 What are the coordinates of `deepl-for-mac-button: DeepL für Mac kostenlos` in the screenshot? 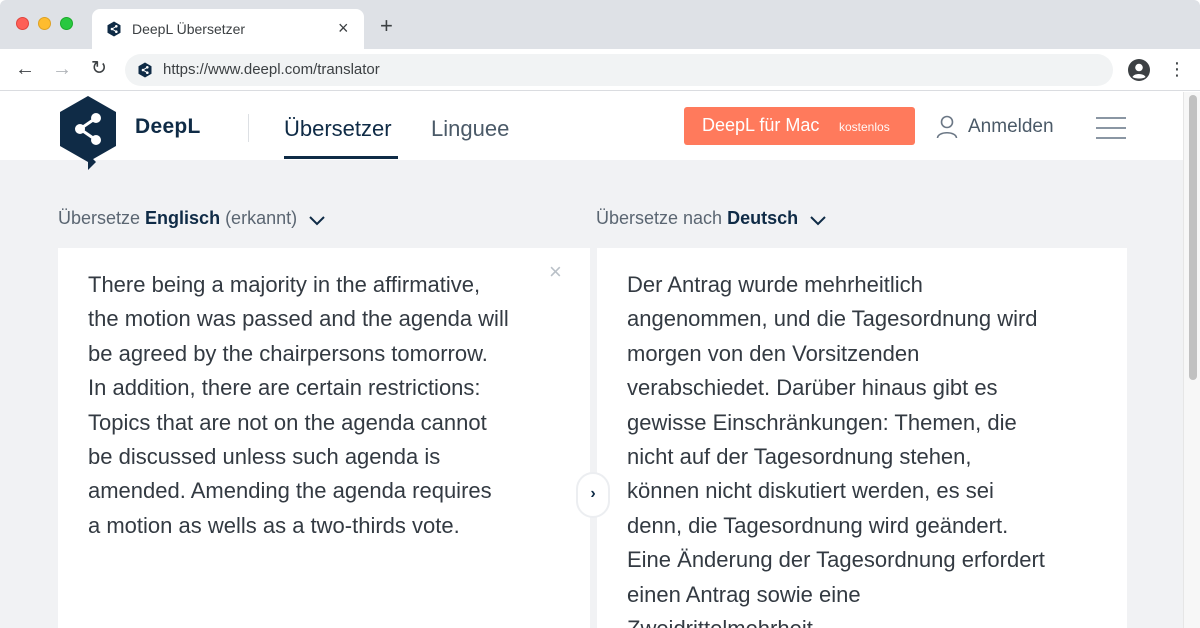 It's located at (799, 126).